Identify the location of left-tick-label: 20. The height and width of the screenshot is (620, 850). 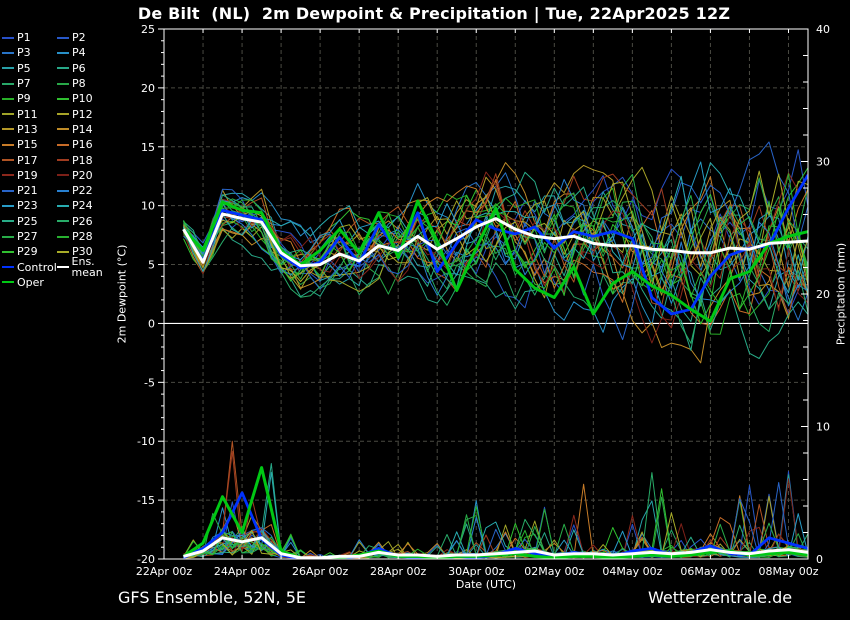
(148, 88).